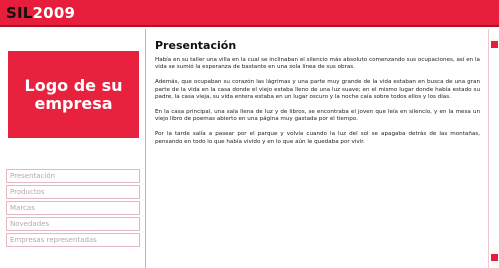 The height and width of the screenshot is (268, 499). Describe the element at coordinates (19, 13) in the screenshot. I see `brand-prefix: SIL` at that location.